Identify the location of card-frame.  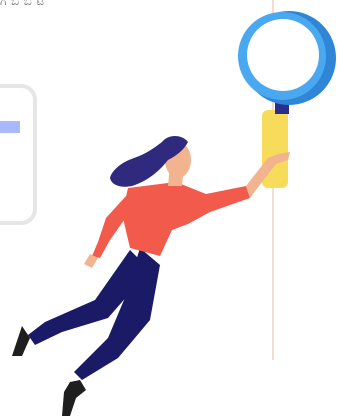
(18, 154).